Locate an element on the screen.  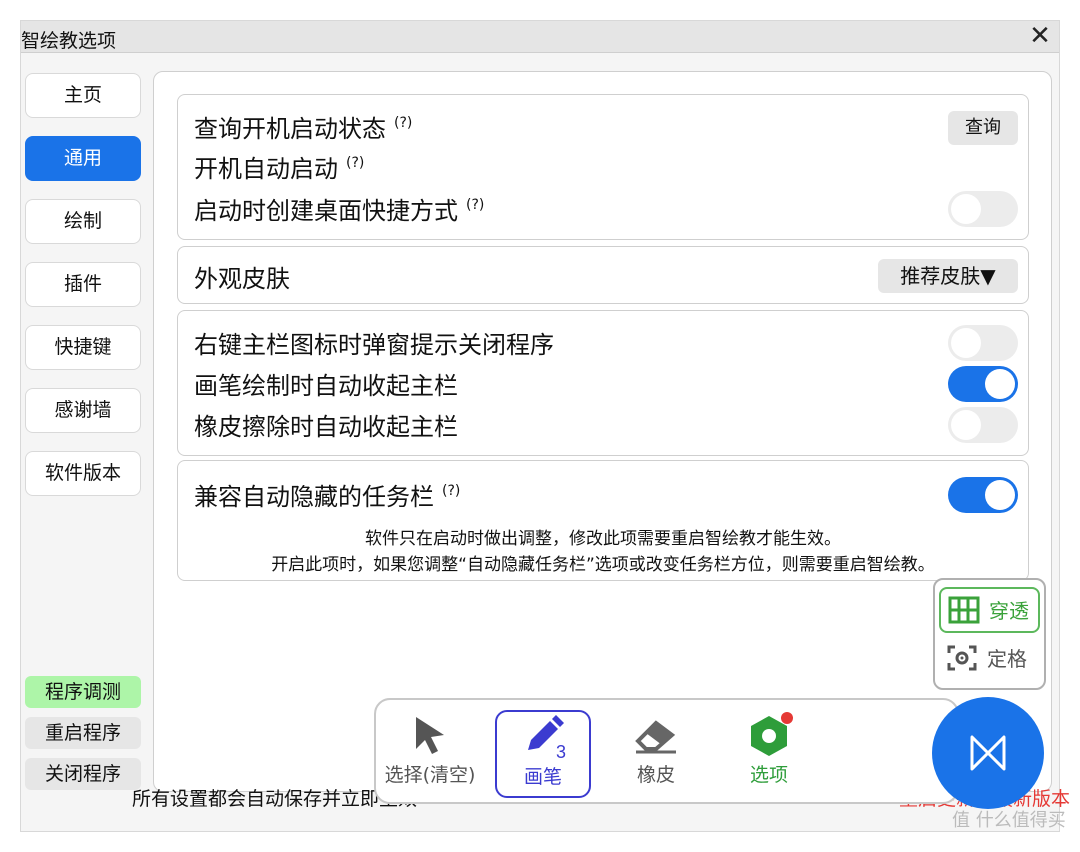
sidebar-item-plugins: 插件 is located at coordinates (83, 284).